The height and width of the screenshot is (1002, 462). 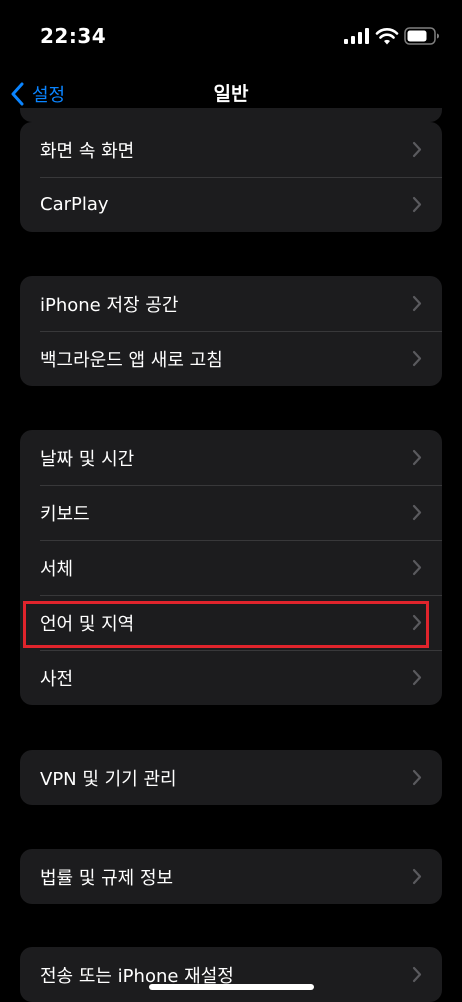 What do you see at coordinates (107, 878) in the screenshot?
I see `row-label: 법률 및 규제 정보` at bounding box center [107, 878].